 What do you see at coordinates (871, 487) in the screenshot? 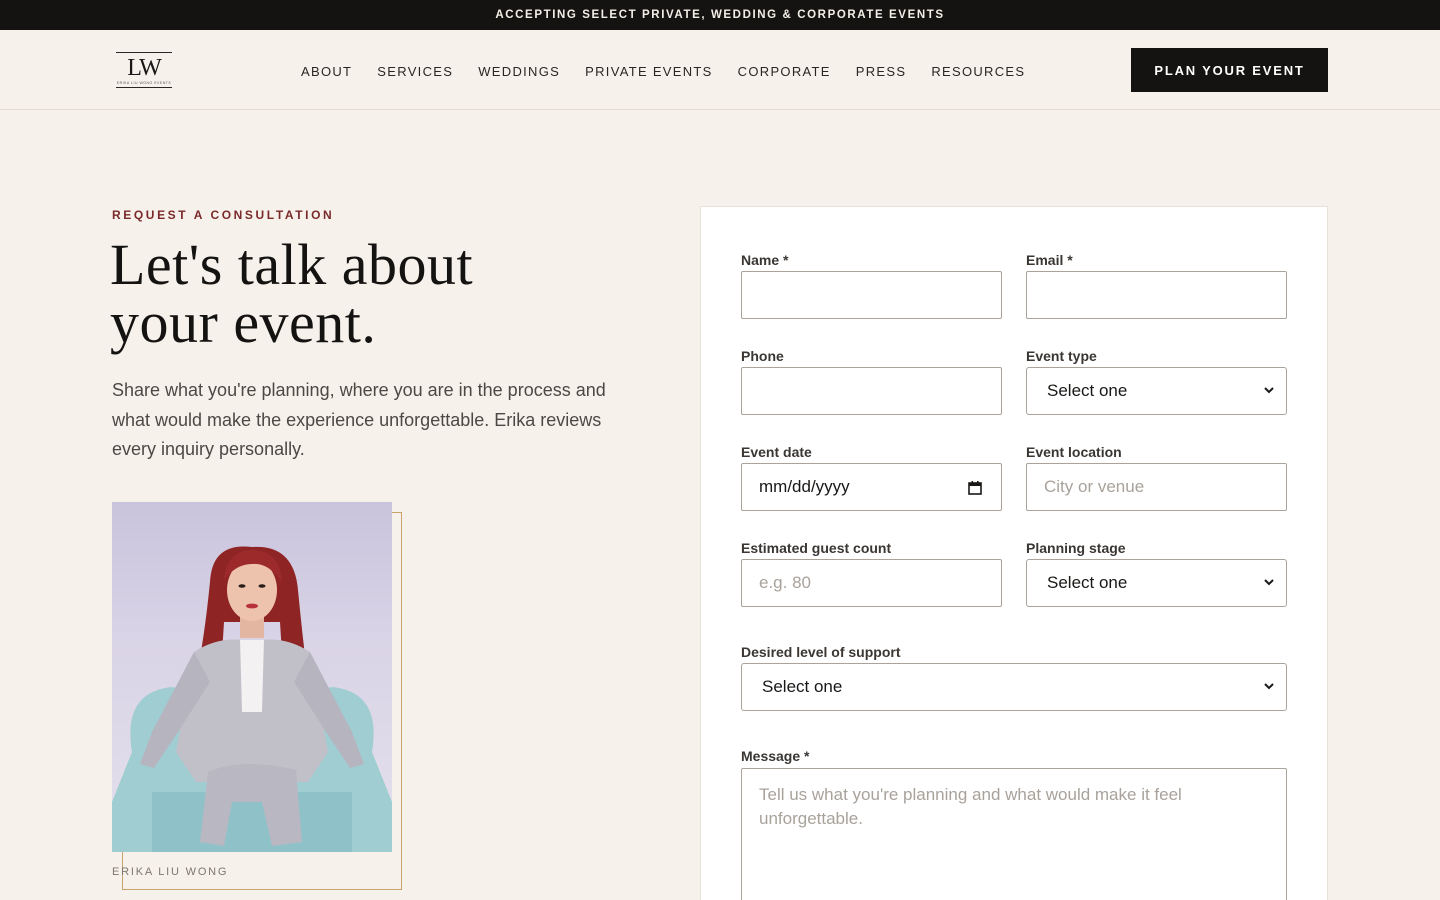
I see `event-date-input: mm/dd/yyyy` at bounding box center [871, 487].